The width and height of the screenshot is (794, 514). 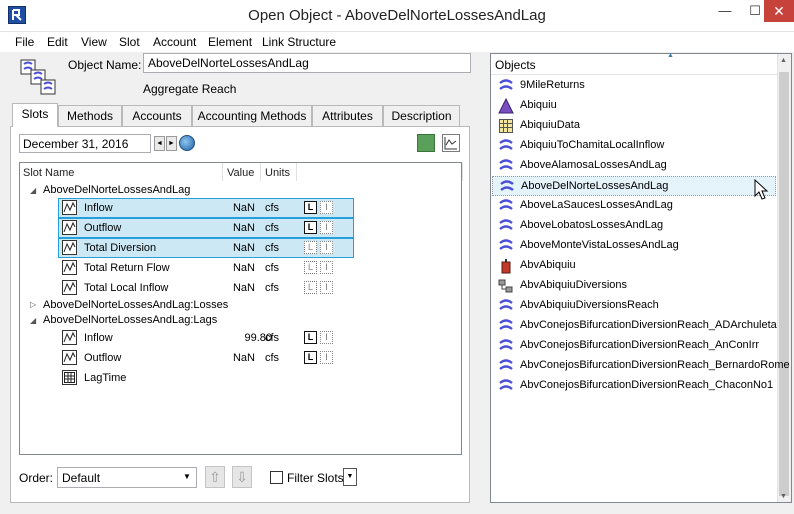 I want to click on object-list-item: AboveLobatosLossesAndLag, so click(x=634, y=226).